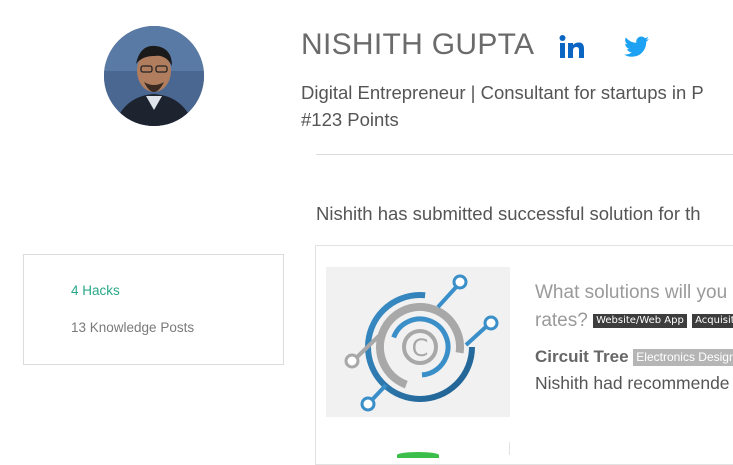  Describe the element at coordinates (561, 320) in the screenshot. I see `hack-question-line2: rates?` at that location.